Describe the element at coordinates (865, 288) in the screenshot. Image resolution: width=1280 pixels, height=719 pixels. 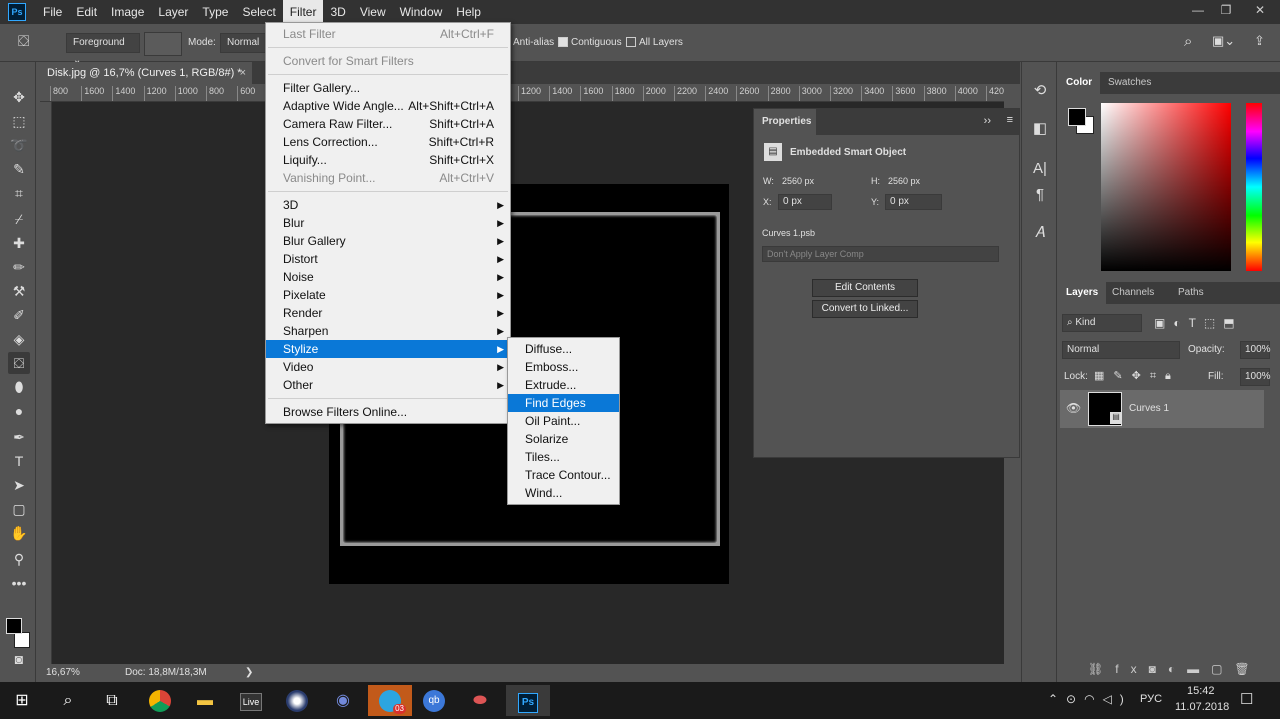
I see `edit-contents-button: Edit Contents` at that location.